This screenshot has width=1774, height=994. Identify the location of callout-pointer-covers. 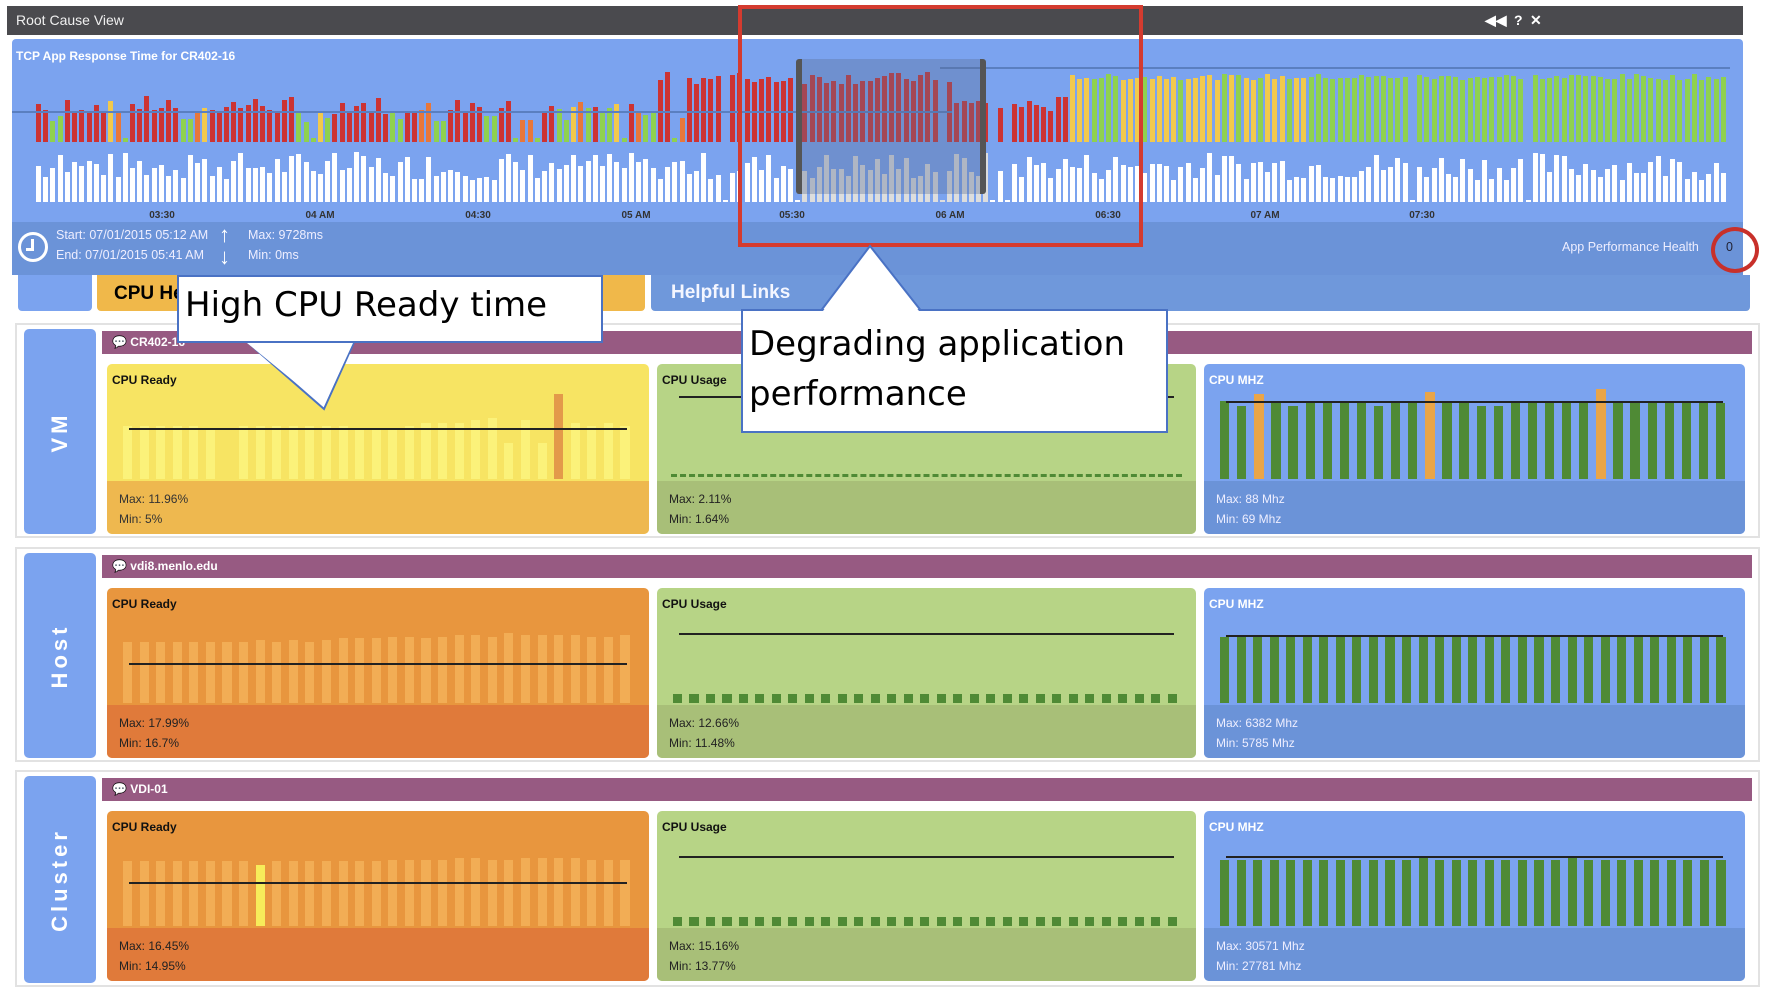
(583, 327).